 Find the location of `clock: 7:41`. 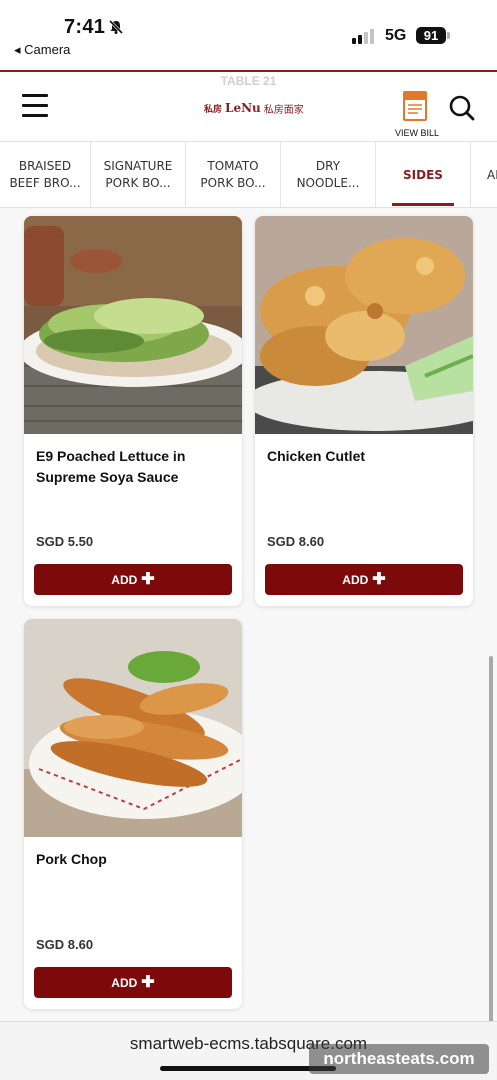

clock: 7:41 is located at coordinates (85, 27).